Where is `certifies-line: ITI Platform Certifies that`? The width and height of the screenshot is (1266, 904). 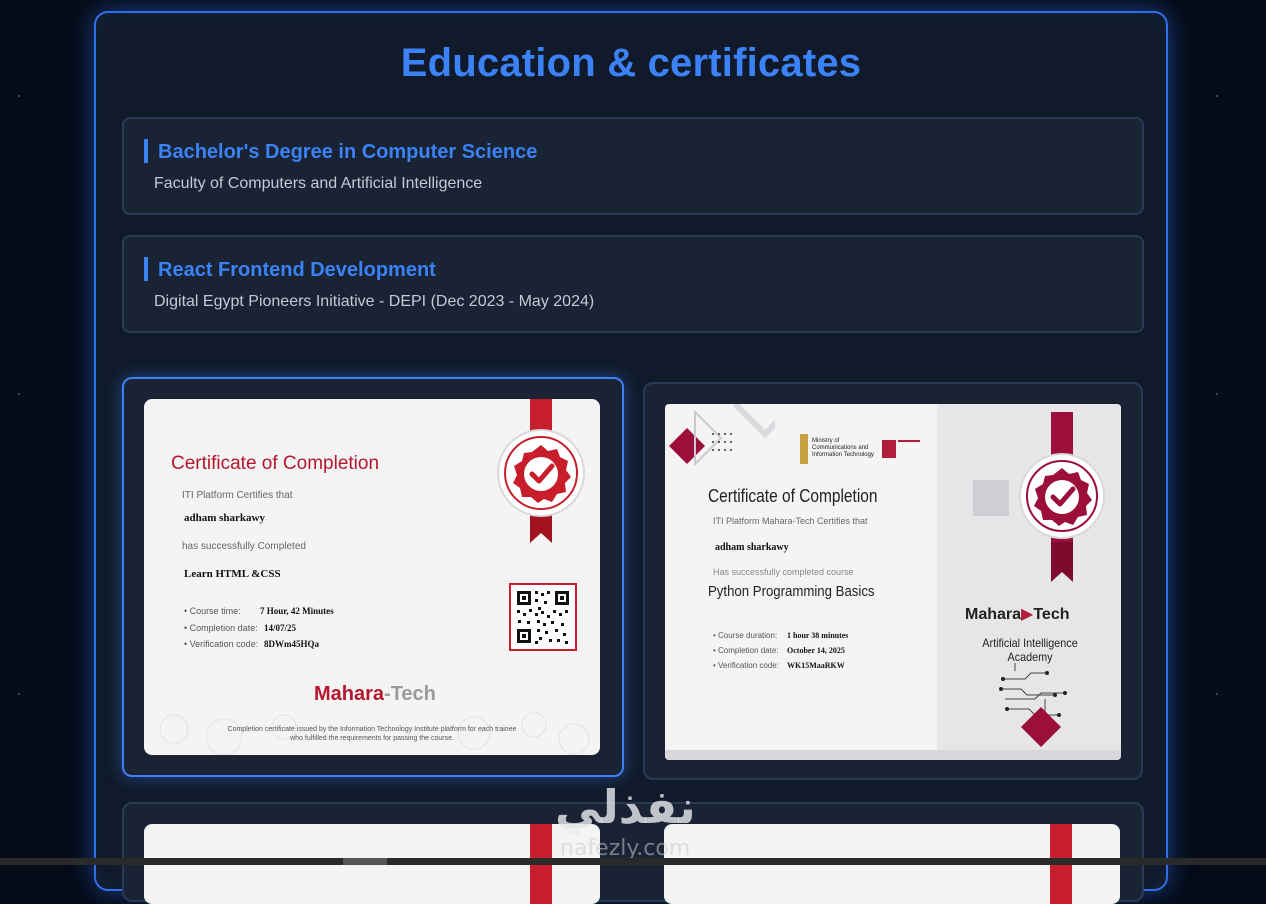 certifies-line: ITI Platform Certifies that is located at coordinates (237, 495).